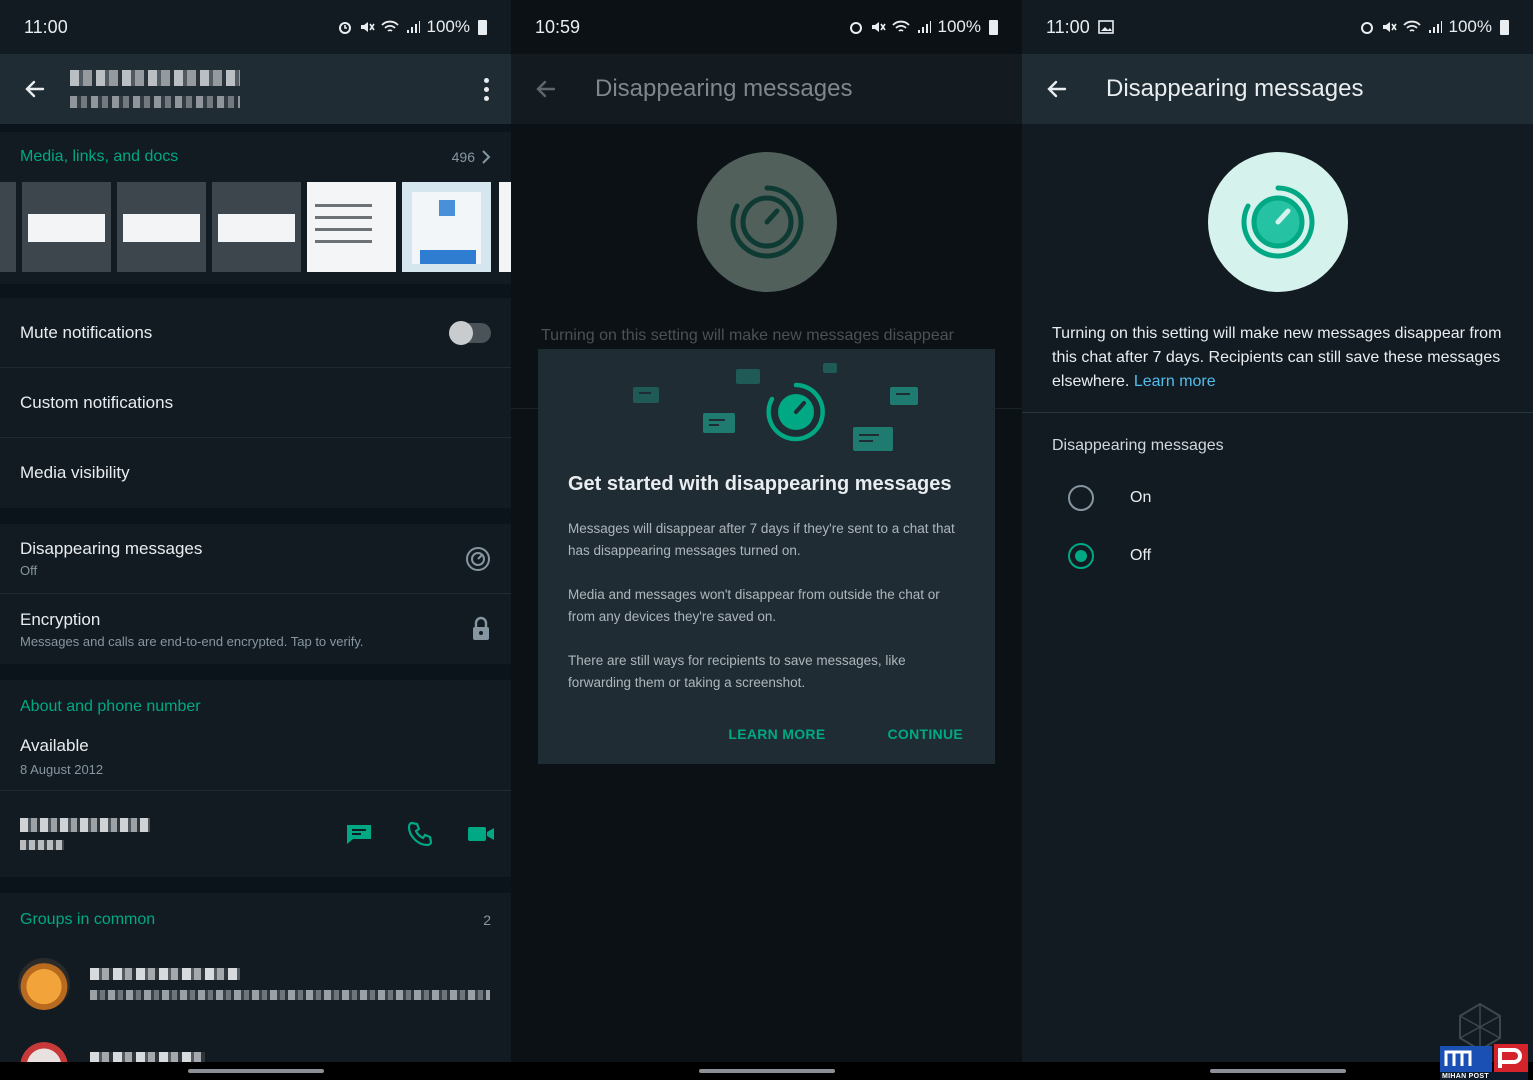  What do you see at coordinates (1081, 556) in the screenshot?
I see `radio-off-selected` at bounding box center [1081, 556].